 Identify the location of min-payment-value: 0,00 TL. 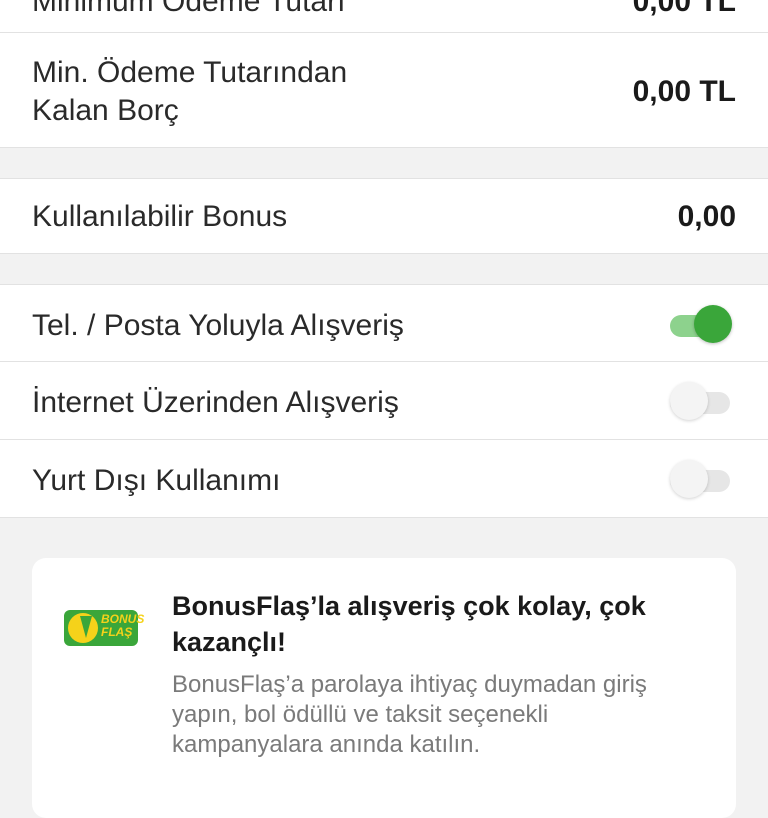
(684, 9).